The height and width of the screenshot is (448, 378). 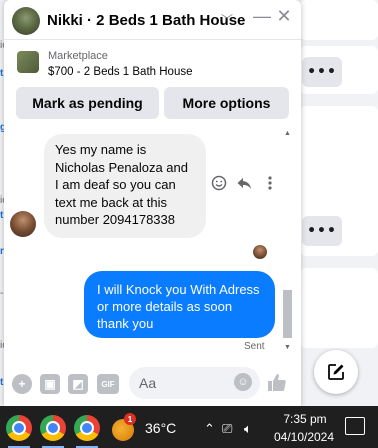 I want to click on mark-as-pending-button: Mark as pending, so click(x=87, y=103).